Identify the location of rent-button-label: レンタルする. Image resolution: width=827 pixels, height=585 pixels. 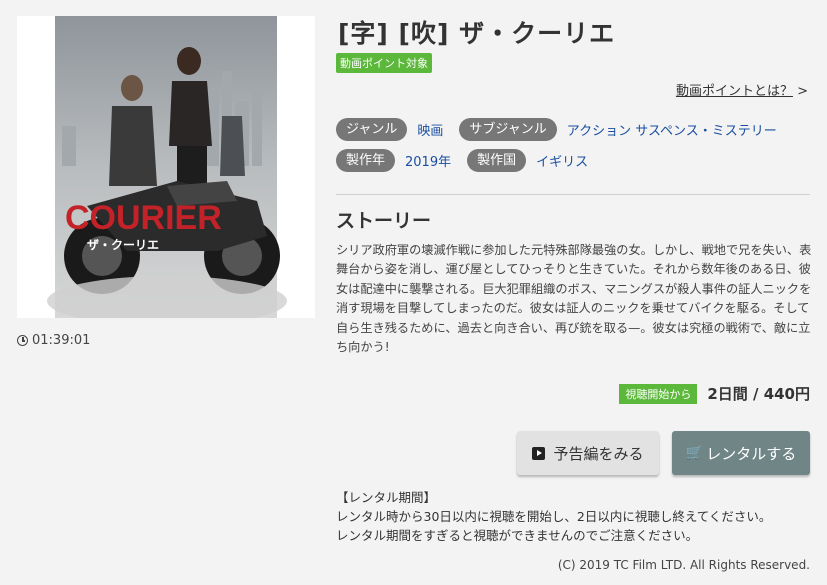
(751, 453).